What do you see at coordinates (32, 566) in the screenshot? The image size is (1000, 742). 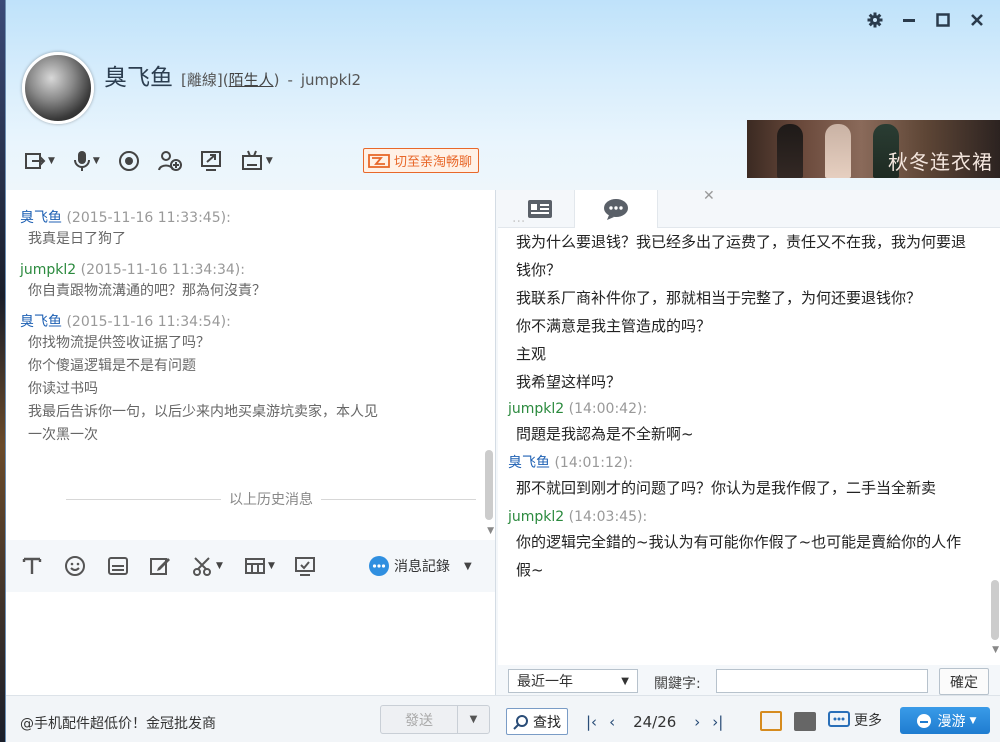 I see `font-icon` at bounding box center [32, 566].